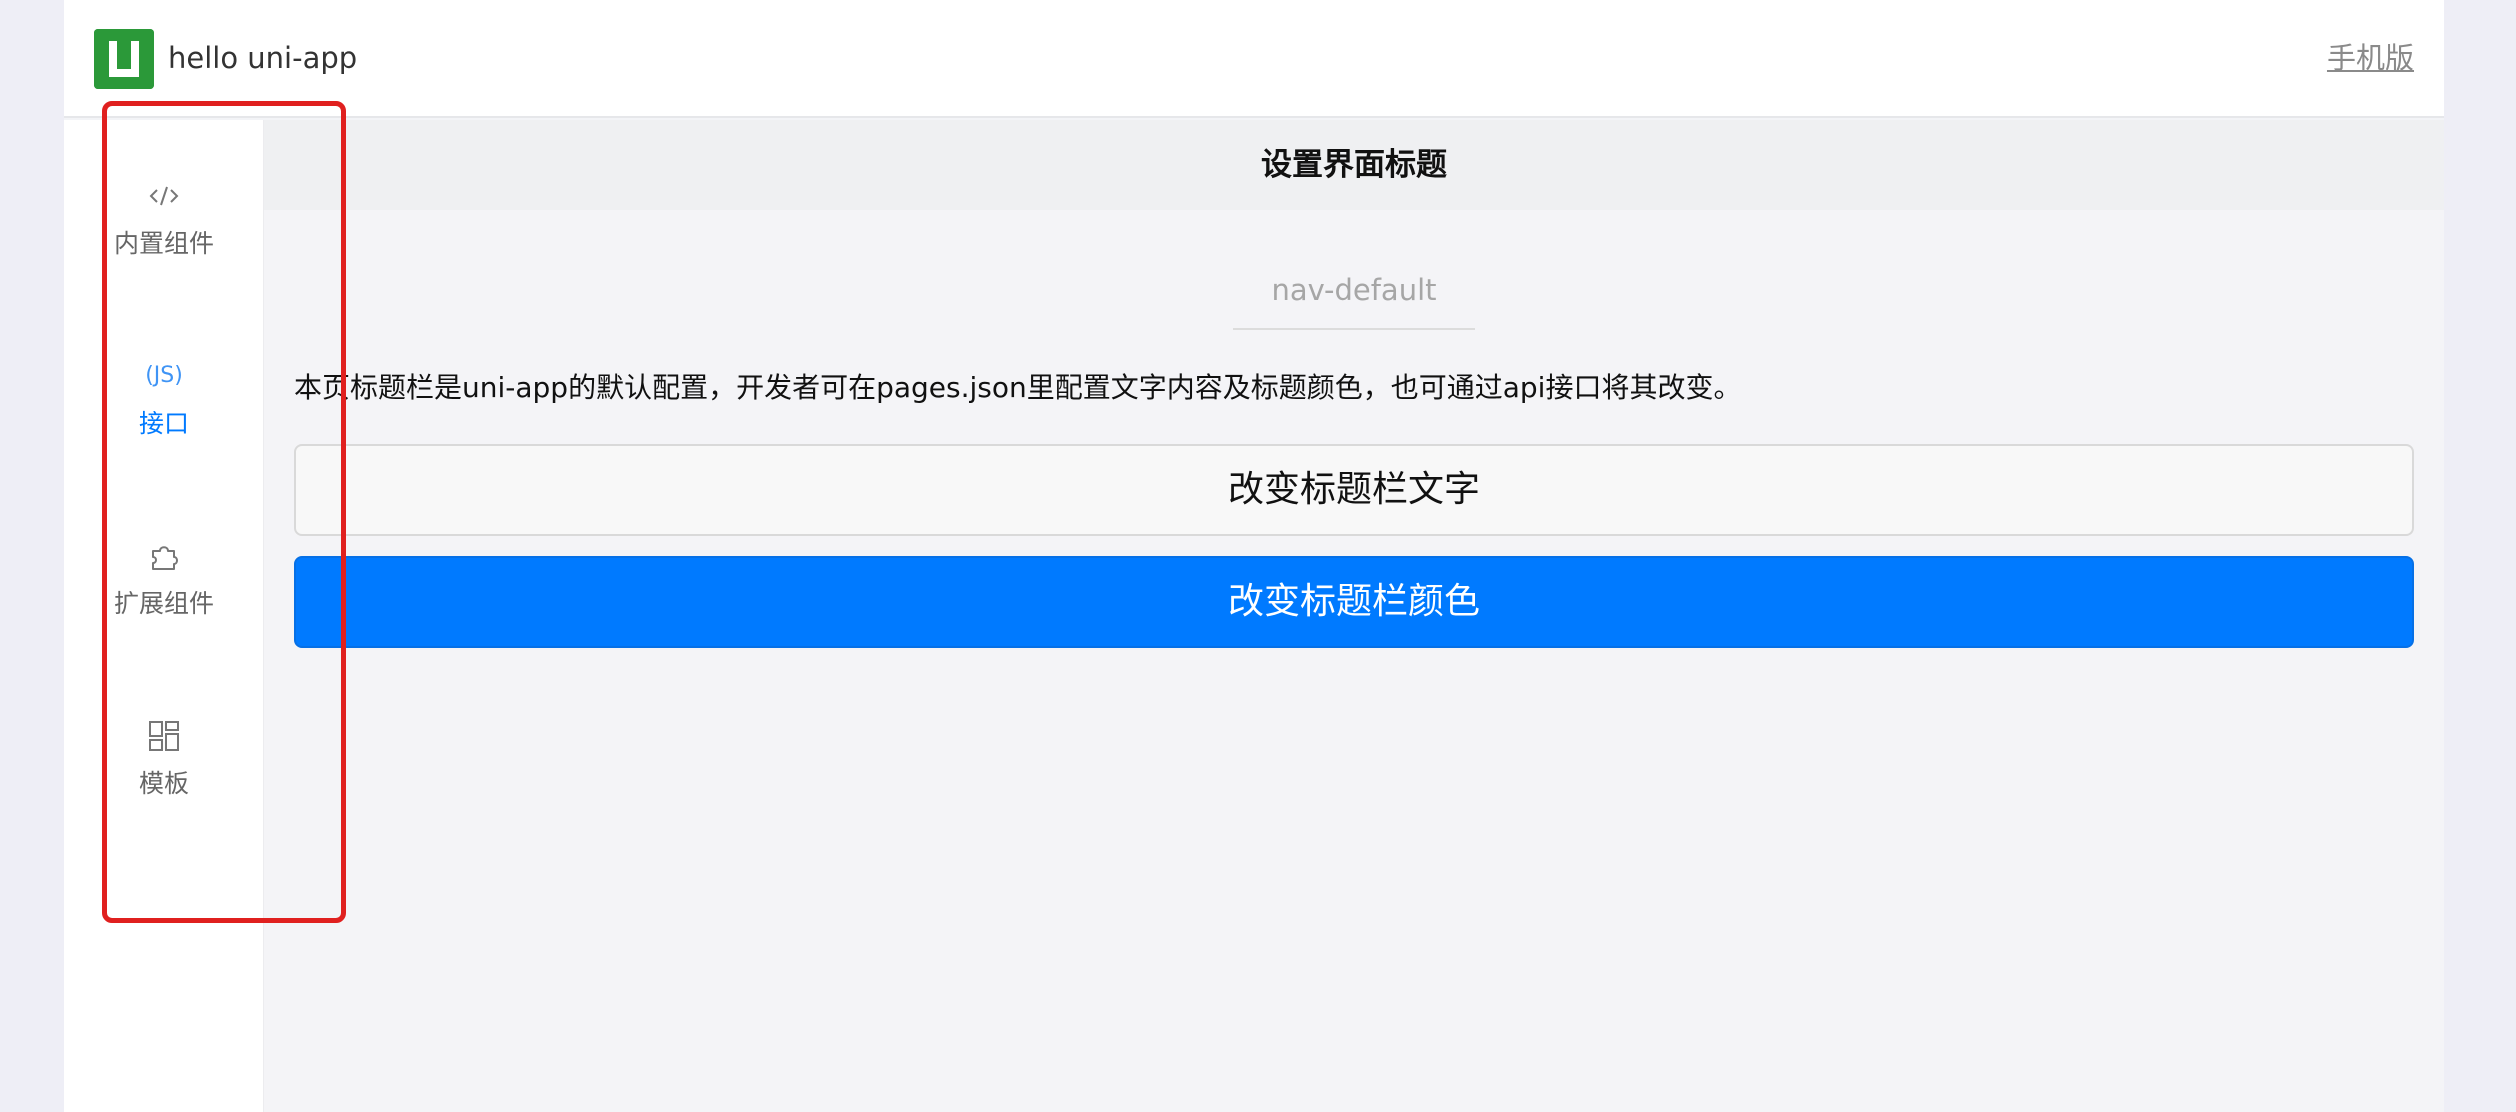 This screenshot has height=1112, width=2516. Describe the element at coordinates (163, 243) in the screenshot. I see `sidebar-item-label: 内置组件` at that location.